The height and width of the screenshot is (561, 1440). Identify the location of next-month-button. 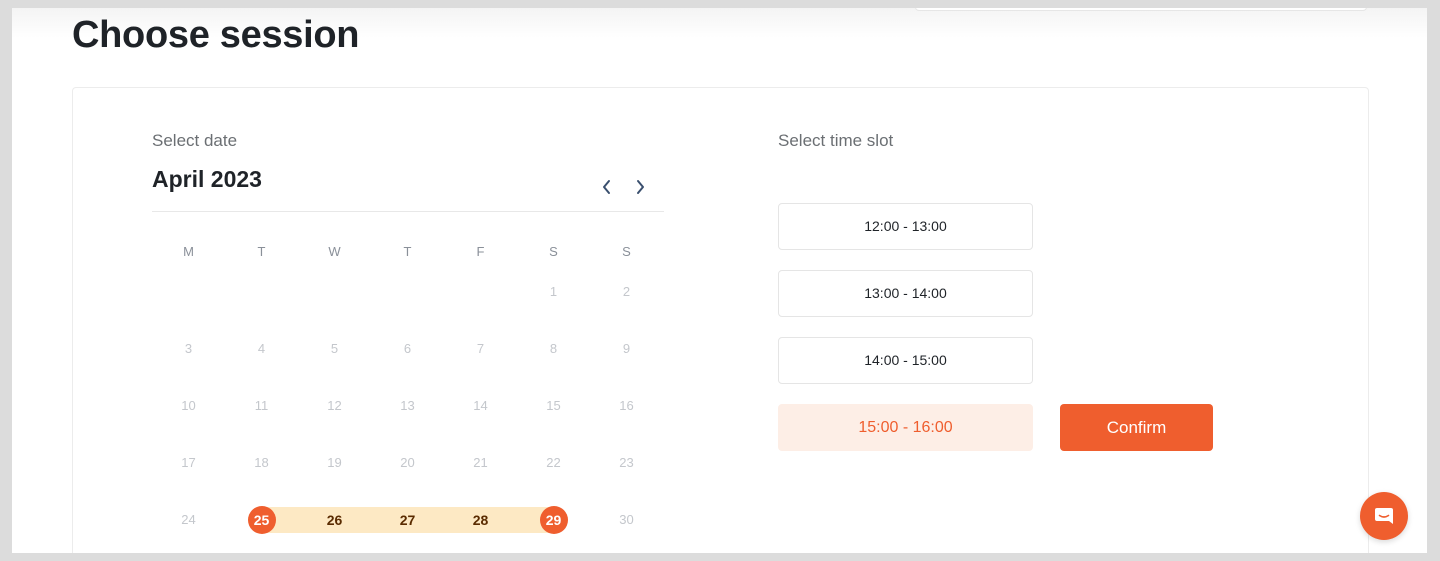
(640, 187).